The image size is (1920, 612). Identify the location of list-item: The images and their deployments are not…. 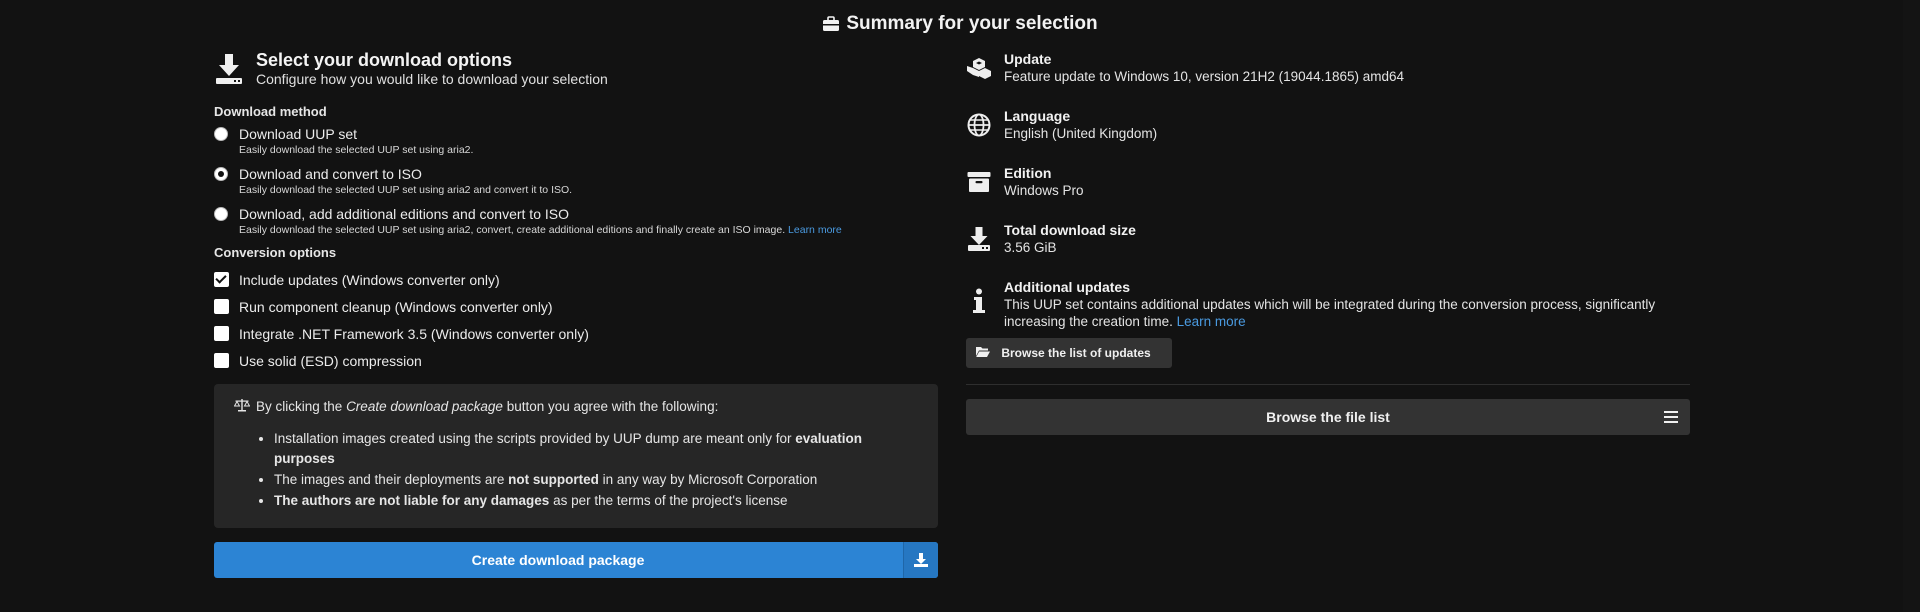
(596, 480).